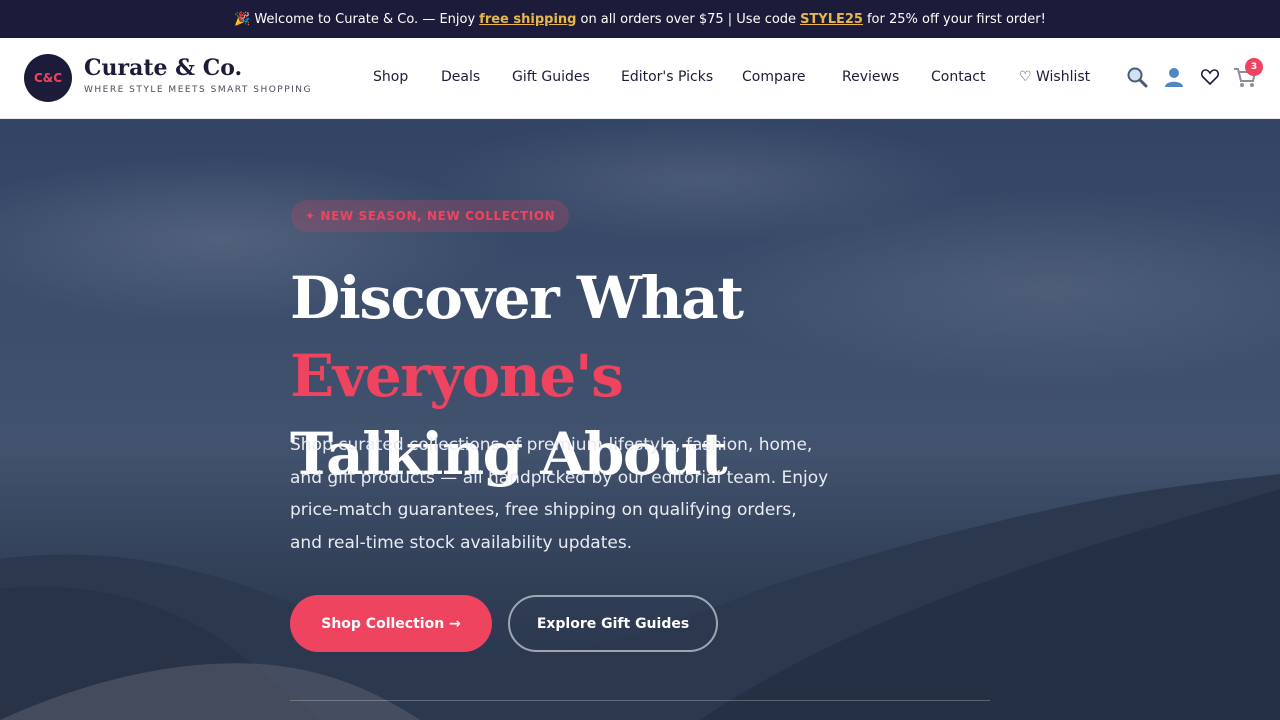 This screenshot has height=720, width=1280. What do you see at coordinates (48, 78) in the screenshot?
I see `logo-badge: C&C` at bounding box center [48, 78].